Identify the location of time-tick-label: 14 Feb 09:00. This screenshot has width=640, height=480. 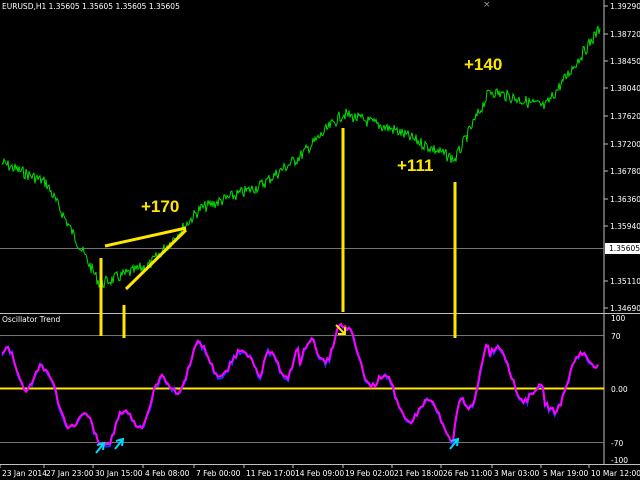
(319, 473).